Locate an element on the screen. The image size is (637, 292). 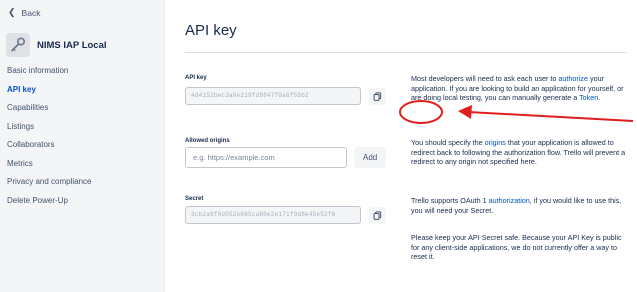
api-key-label: API key is located at coordinates (196, 78).